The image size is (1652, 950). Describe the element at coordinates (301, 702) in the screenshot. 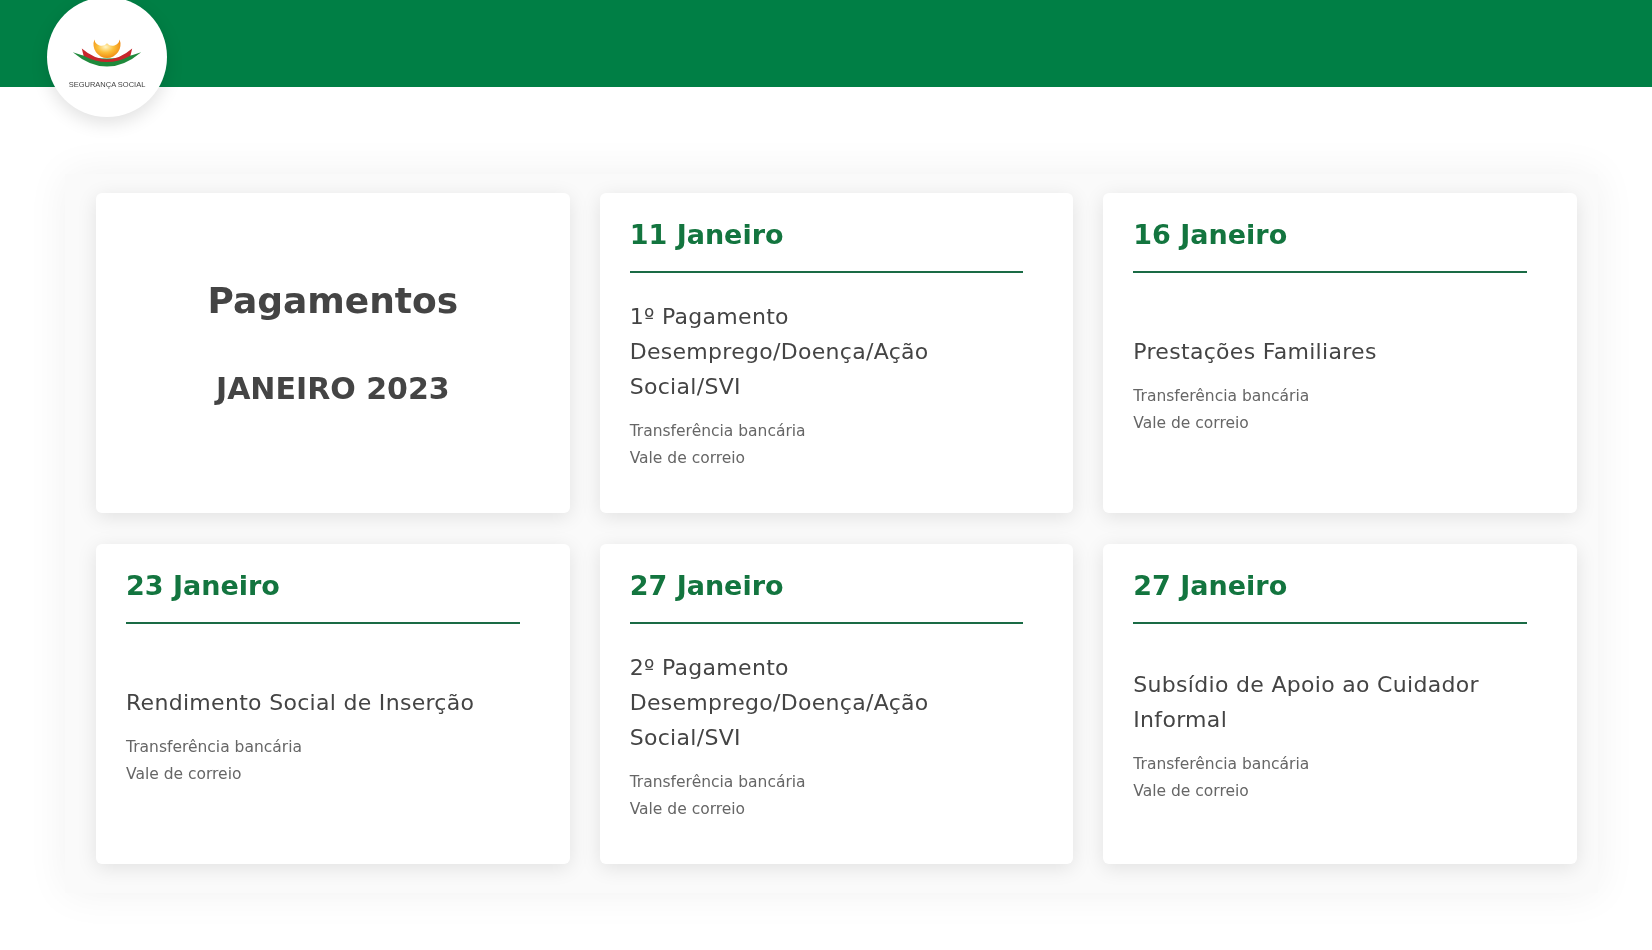

I see `benefit-name: Rendimento Social de Inserção` at that location.